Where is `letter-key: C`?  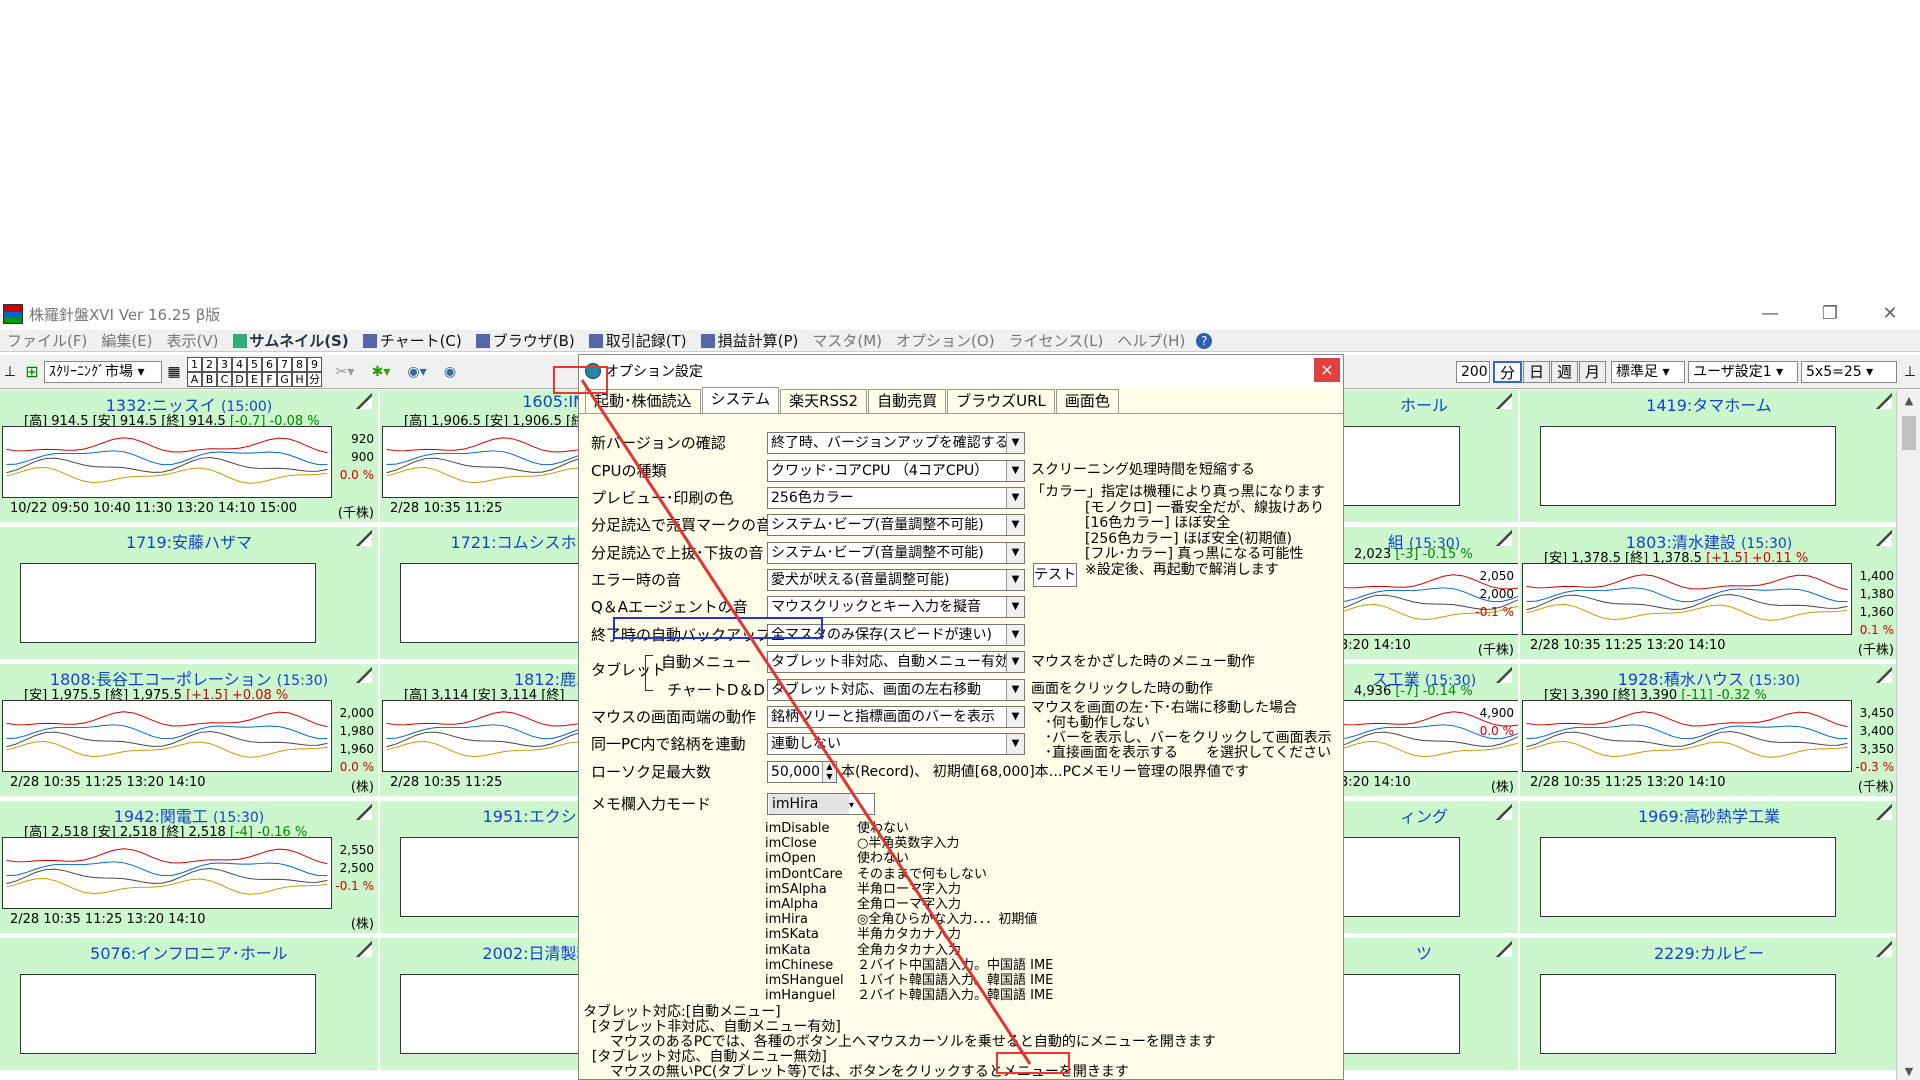
letter-key: C is located at coordinates (224, 379).